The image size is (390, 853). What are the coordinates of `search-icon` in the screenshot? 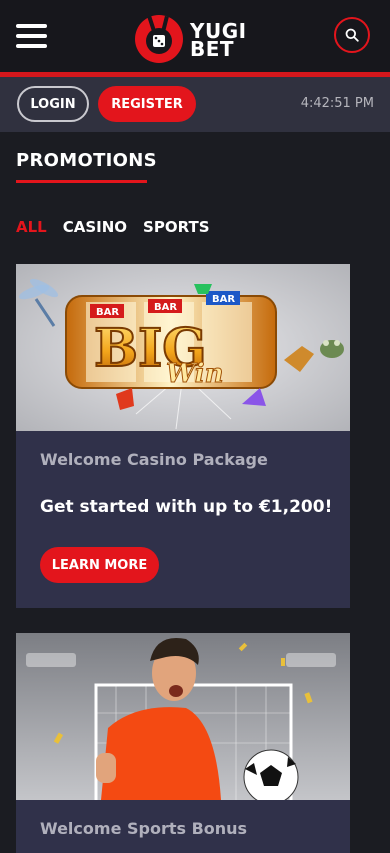 It's located at (352, 35).